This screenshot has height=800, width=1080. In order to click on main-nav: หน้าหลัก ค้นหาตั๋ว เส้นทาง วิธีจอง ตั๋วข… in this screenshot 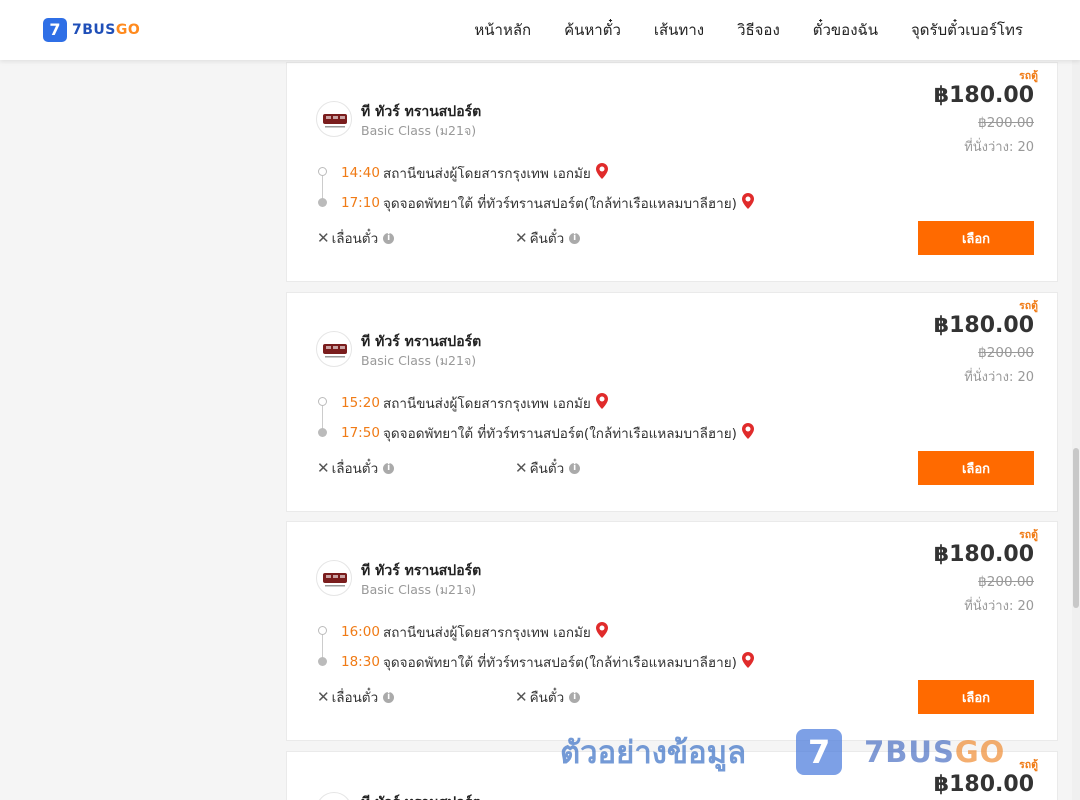, I will do `click(732, 30)`.